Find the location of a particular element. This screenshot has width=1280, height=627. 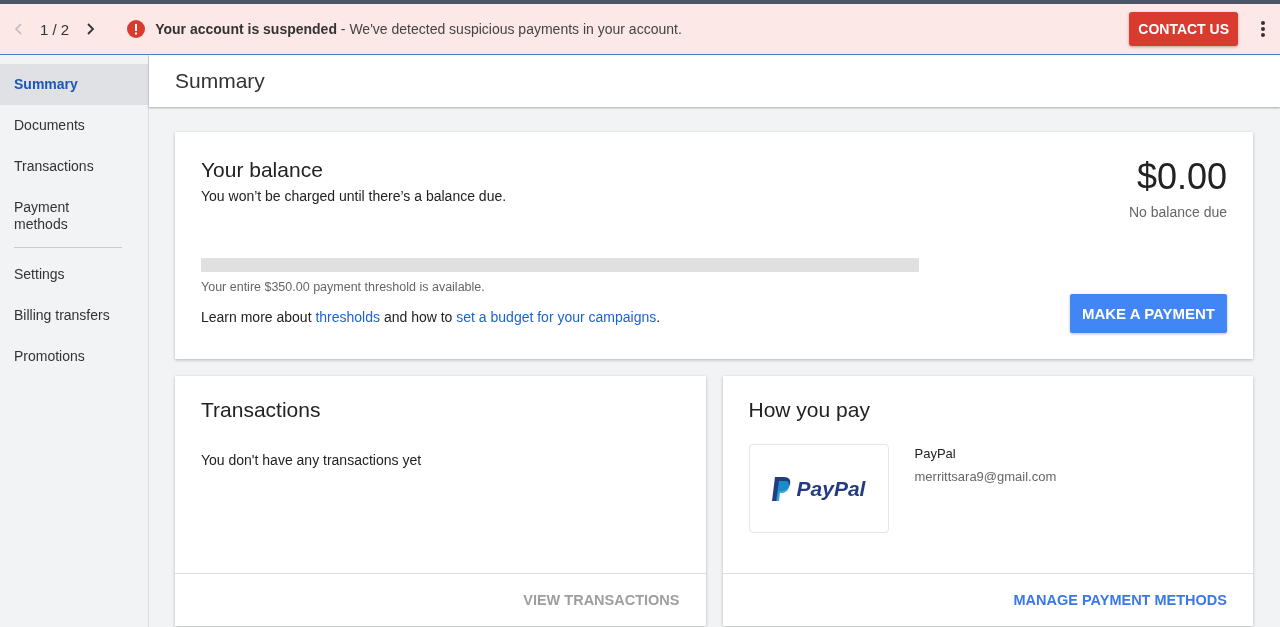

help-link: thresholds is located at coordinates (347, 317).